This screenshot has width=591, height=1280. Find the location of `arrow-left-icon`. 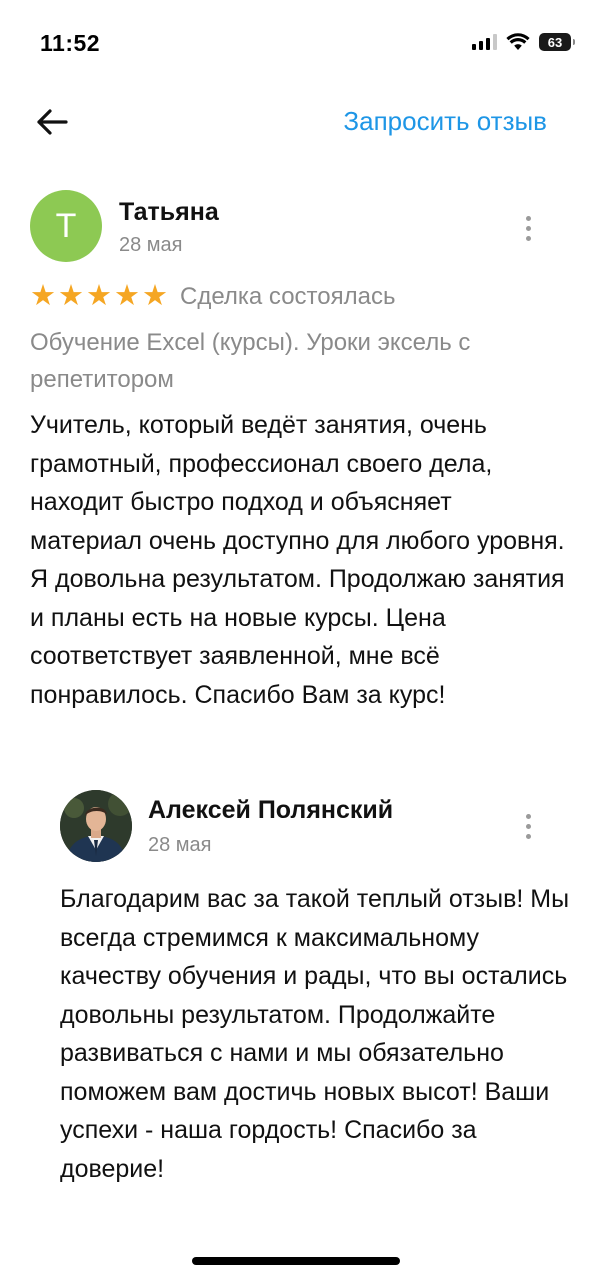

arrow-left-icon is located at coordinates (52, 122).